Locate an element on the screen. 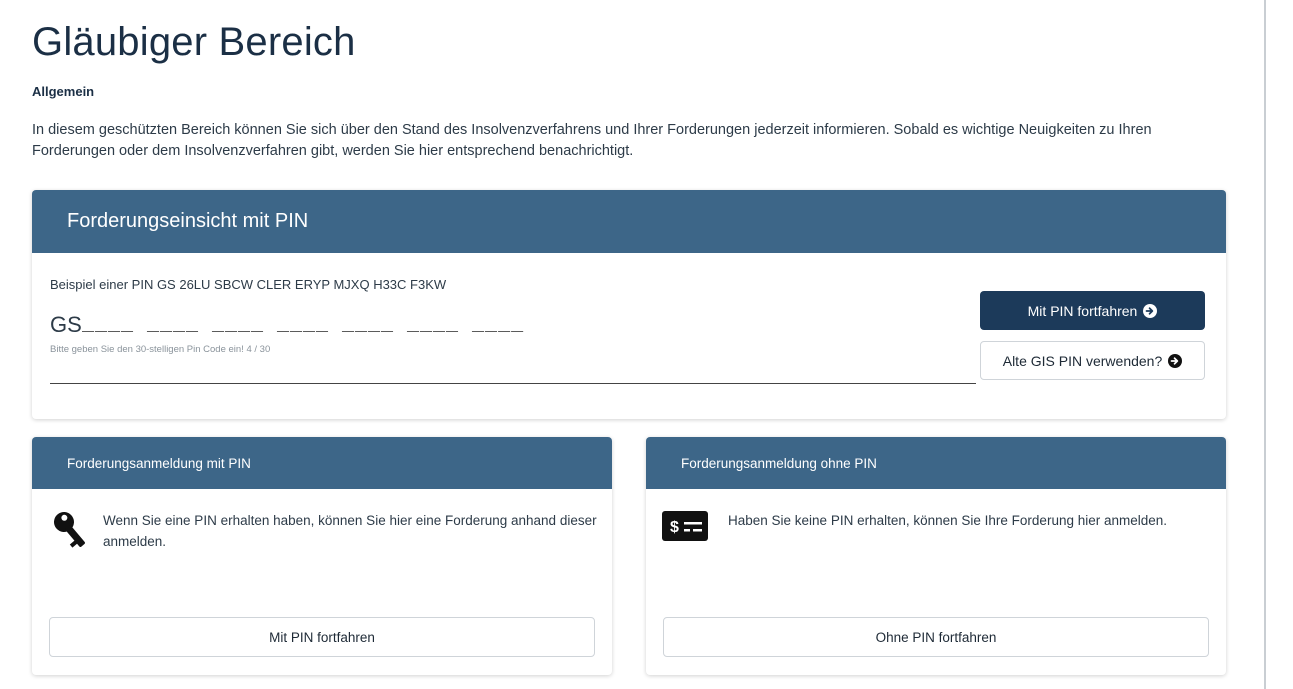 Image resolution: width=1293 pixels, height=689 pixels. use-old-gis-pin-button: Alte GIS PIN verwenden? is located at coordinates (1092, 360).